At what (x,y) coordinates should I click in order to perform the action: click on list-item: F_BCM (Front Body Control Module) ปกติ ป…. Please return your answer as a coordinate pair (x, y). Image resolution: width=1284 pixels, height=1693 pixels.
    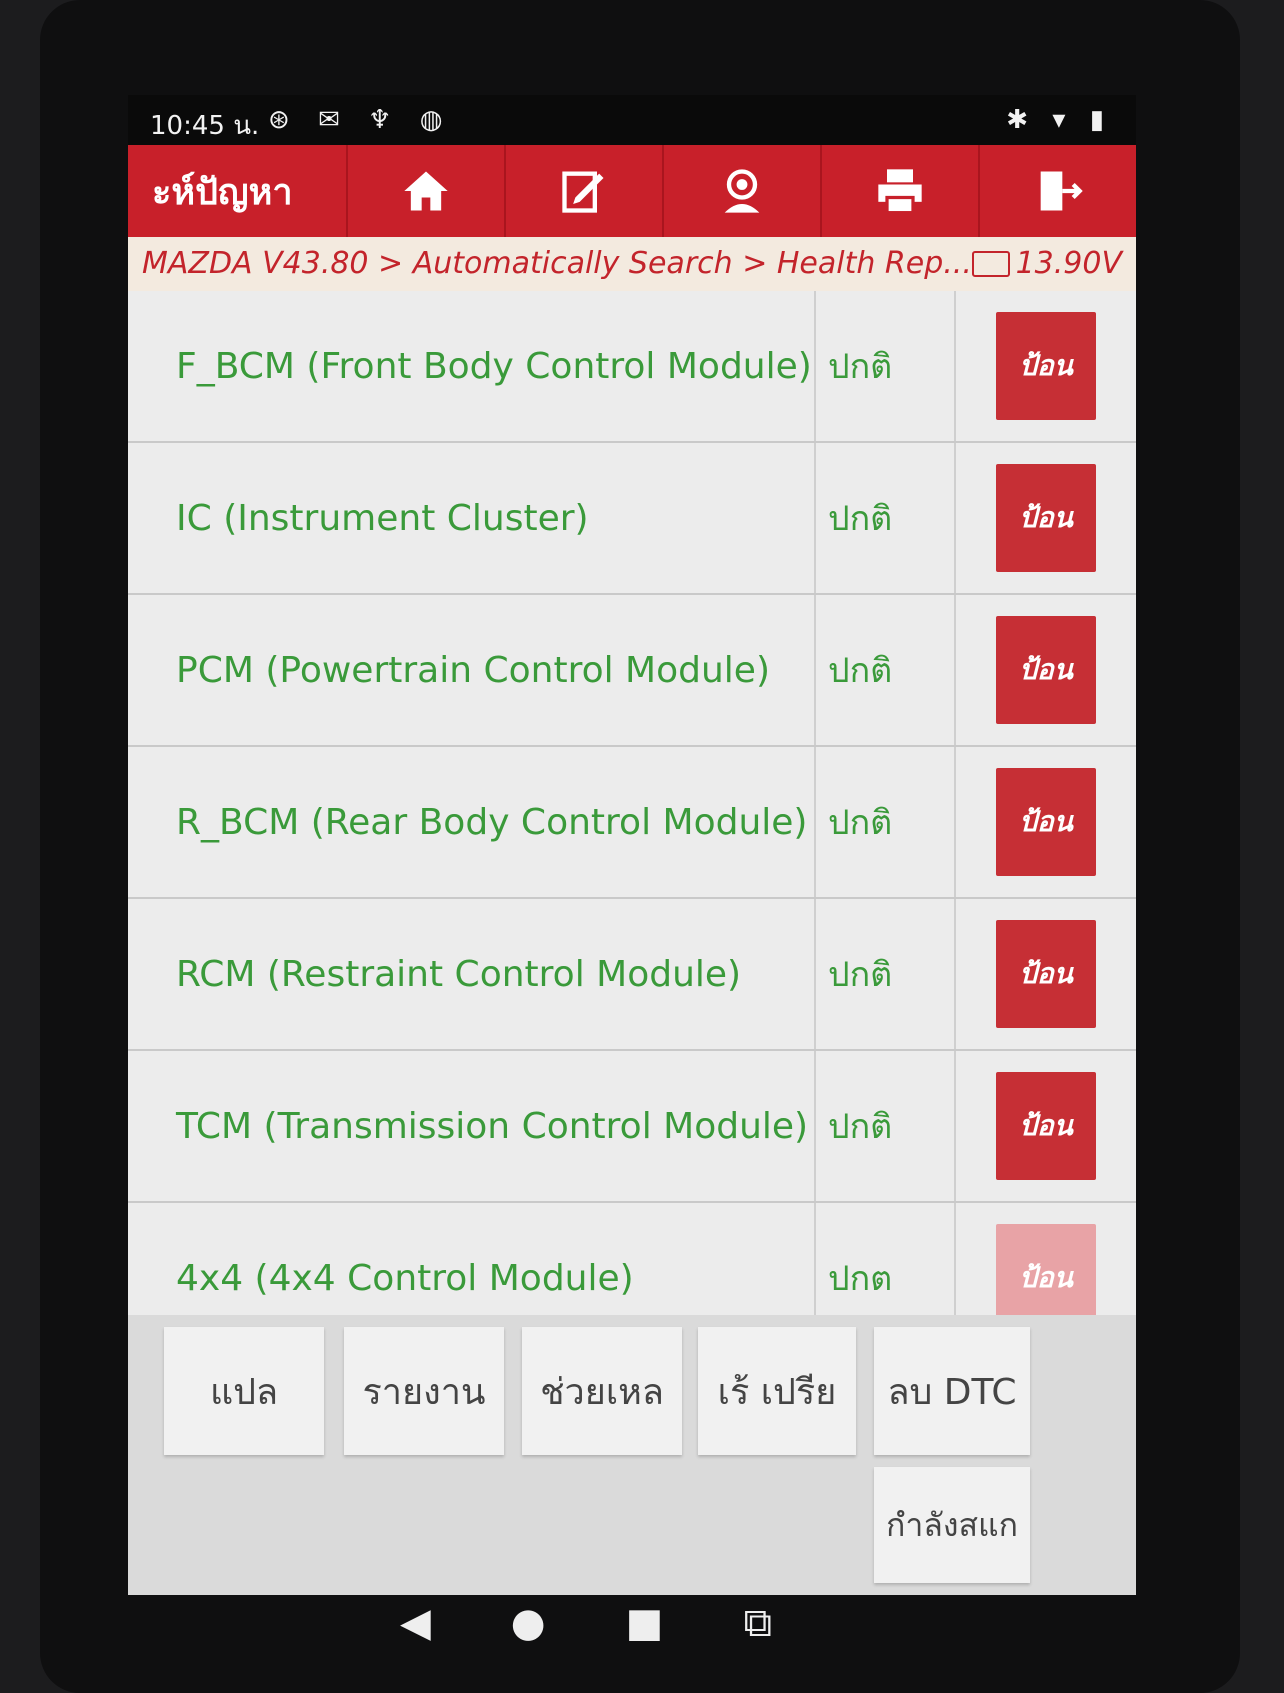
    Looking at the image, I should click on (632, 367).